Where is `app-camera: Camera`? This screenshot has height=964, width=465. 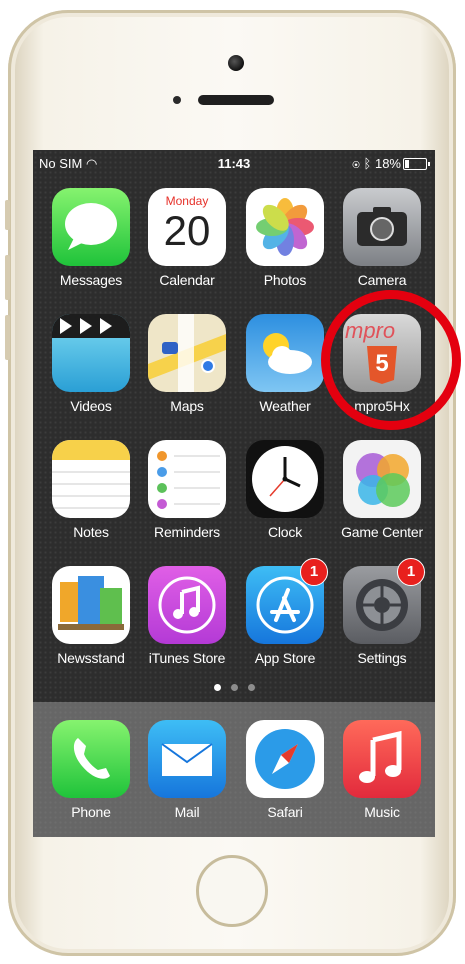
app-camera: Camera is located at coordinates (382, 238).